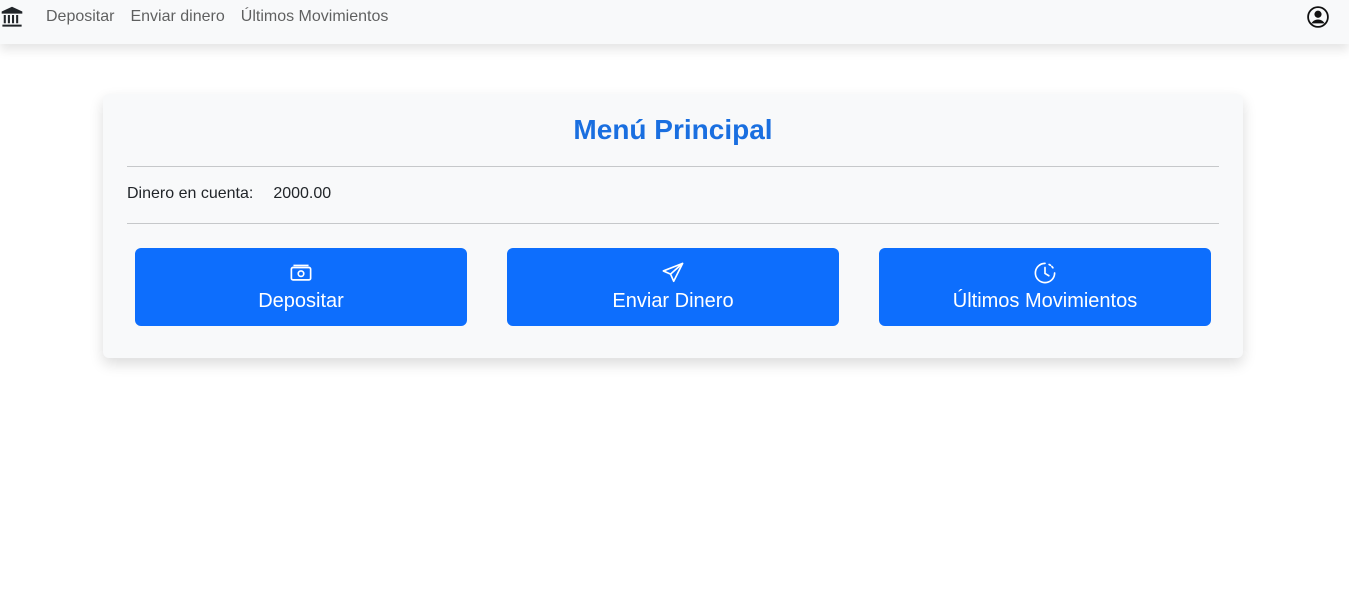 This screenshot has height=592, width=1349. I want to click on nav-link-enviar-dinero: Enviar dinero, so click(177, 17).